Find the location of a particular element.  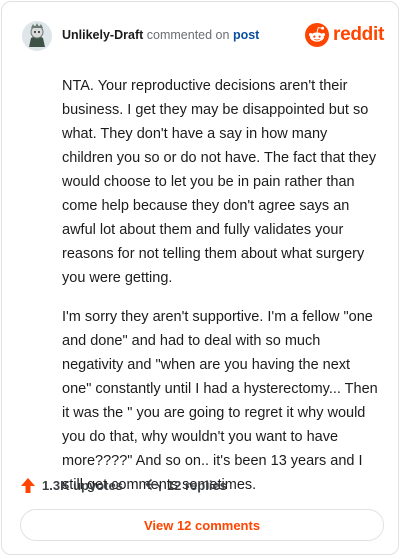

reply-arrow-icon is located at coordinates (153, 485).